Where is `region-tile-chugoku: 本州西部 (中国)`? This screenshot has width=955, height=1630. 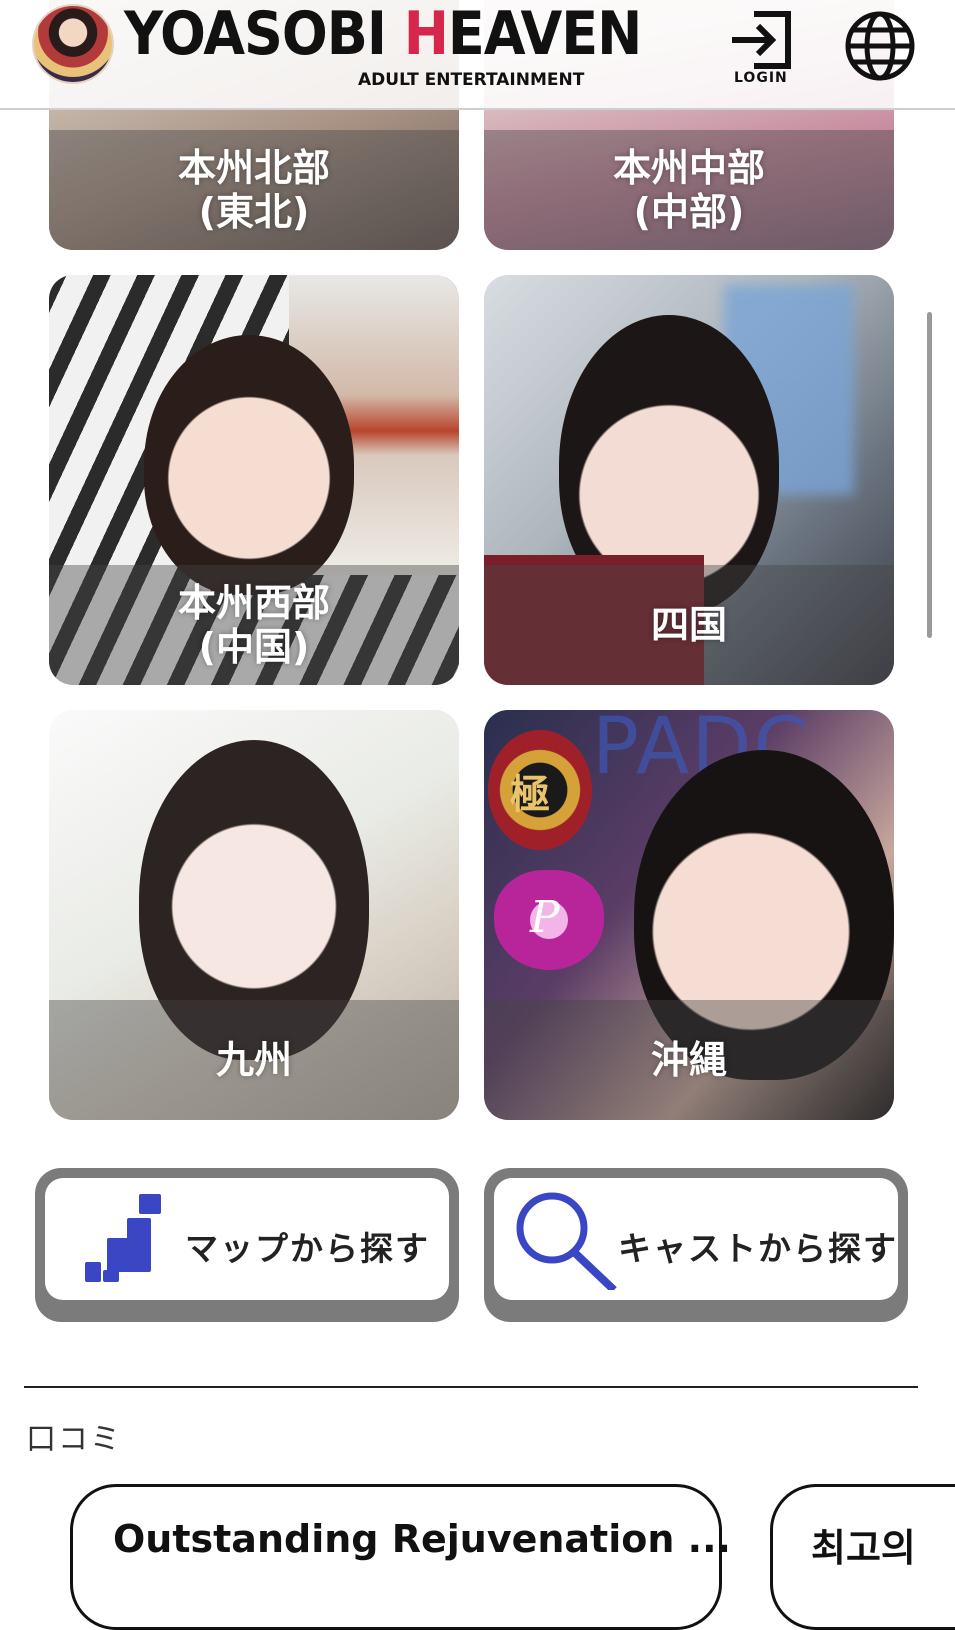 region-tile-chugoku: 本州西部 (中国) is located at coordinates (254, 480).